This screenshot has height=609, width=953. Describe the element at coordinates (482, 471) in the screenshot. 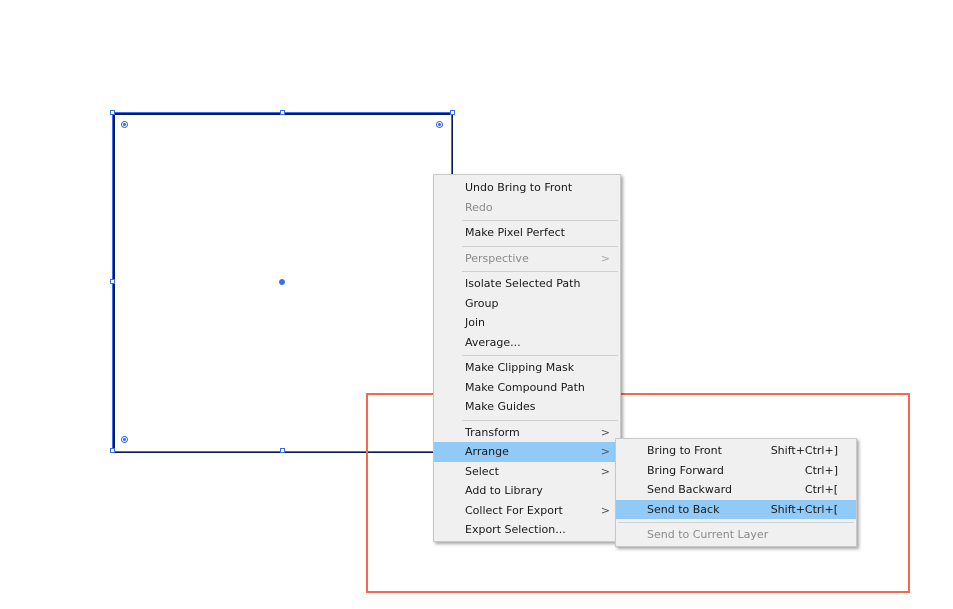

I see `menu-item-label: Select` at that location.